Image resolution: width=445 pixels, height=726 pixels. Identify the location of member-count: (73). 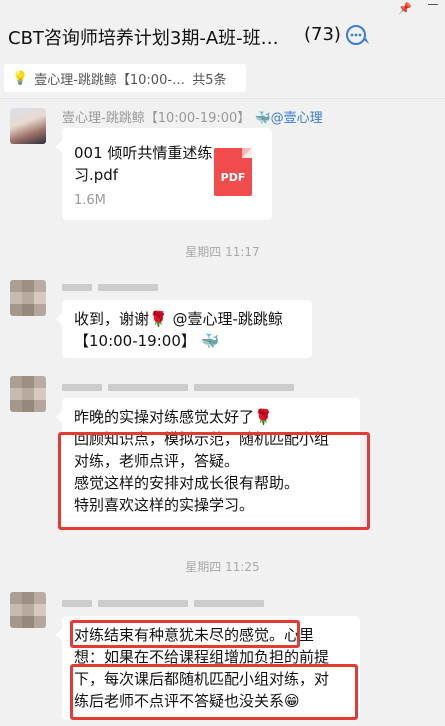
(322, 34).